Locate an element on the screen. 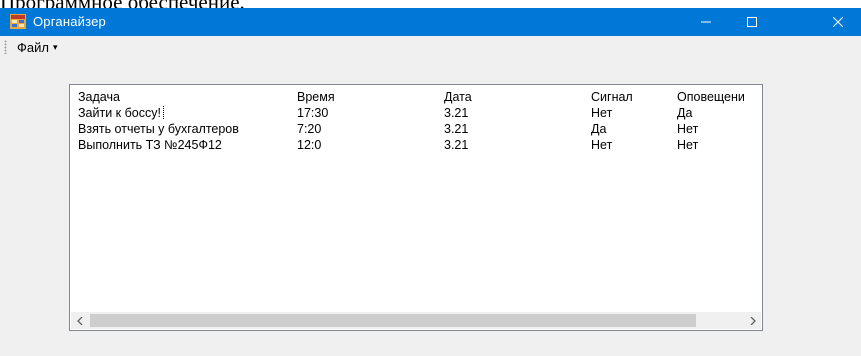 The image size is (861, 356). close-icon is located at coordinates (838, 22).